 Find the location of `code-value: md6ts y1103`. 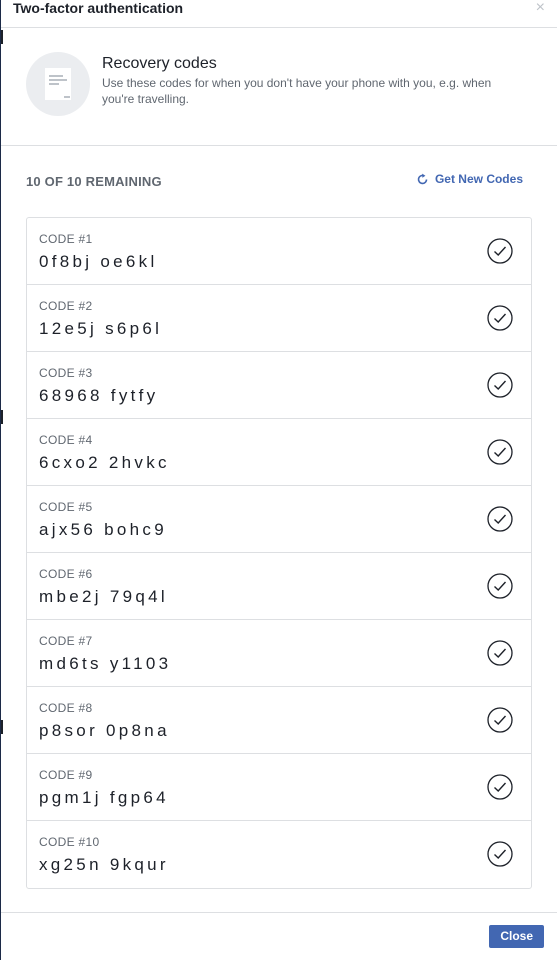

code-value: md6ts y1103 is located at coordinates (105, 663).